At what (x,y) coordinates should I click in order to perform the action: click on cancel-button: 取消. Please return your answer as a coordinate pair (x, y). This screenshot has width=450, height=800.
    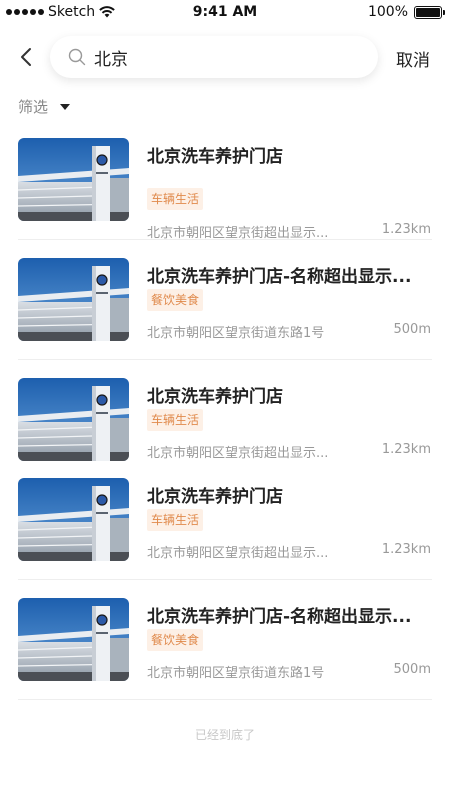
    Looking at the image, I should click on (413, 58).